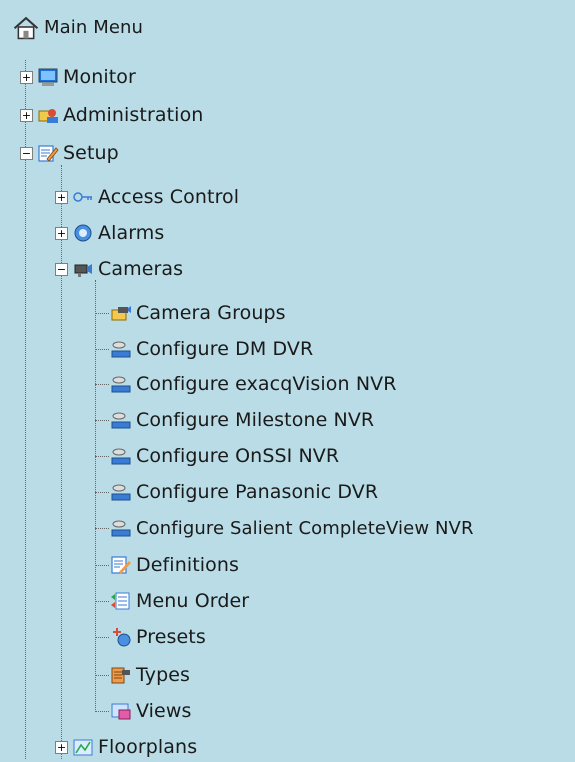  What do you see at coordinates (120, 601) in the screenshot?
I see `menu-order-icon` at bounding box center [120, 601].